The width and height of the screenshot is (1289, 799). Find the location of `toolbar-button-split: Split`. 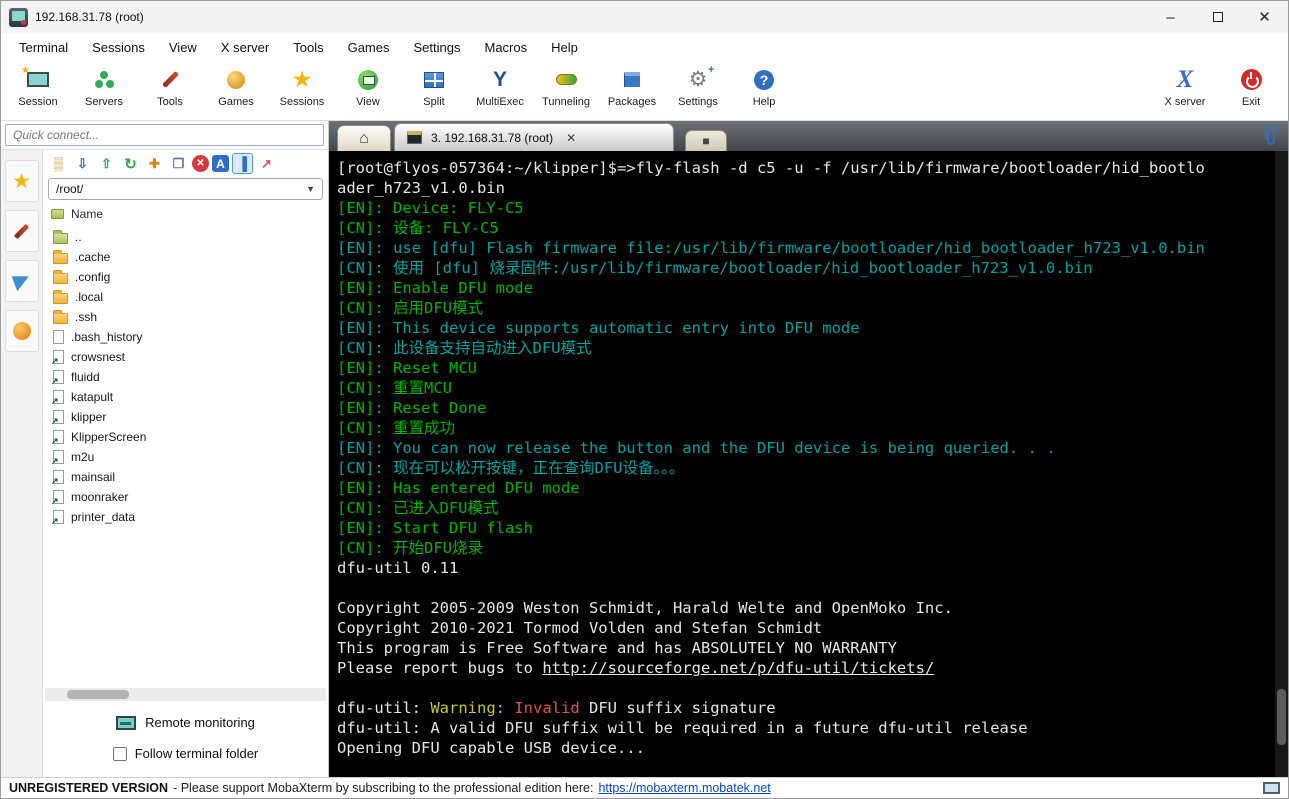

toolbar-button-split: Split is located at coordinates (434, 86).